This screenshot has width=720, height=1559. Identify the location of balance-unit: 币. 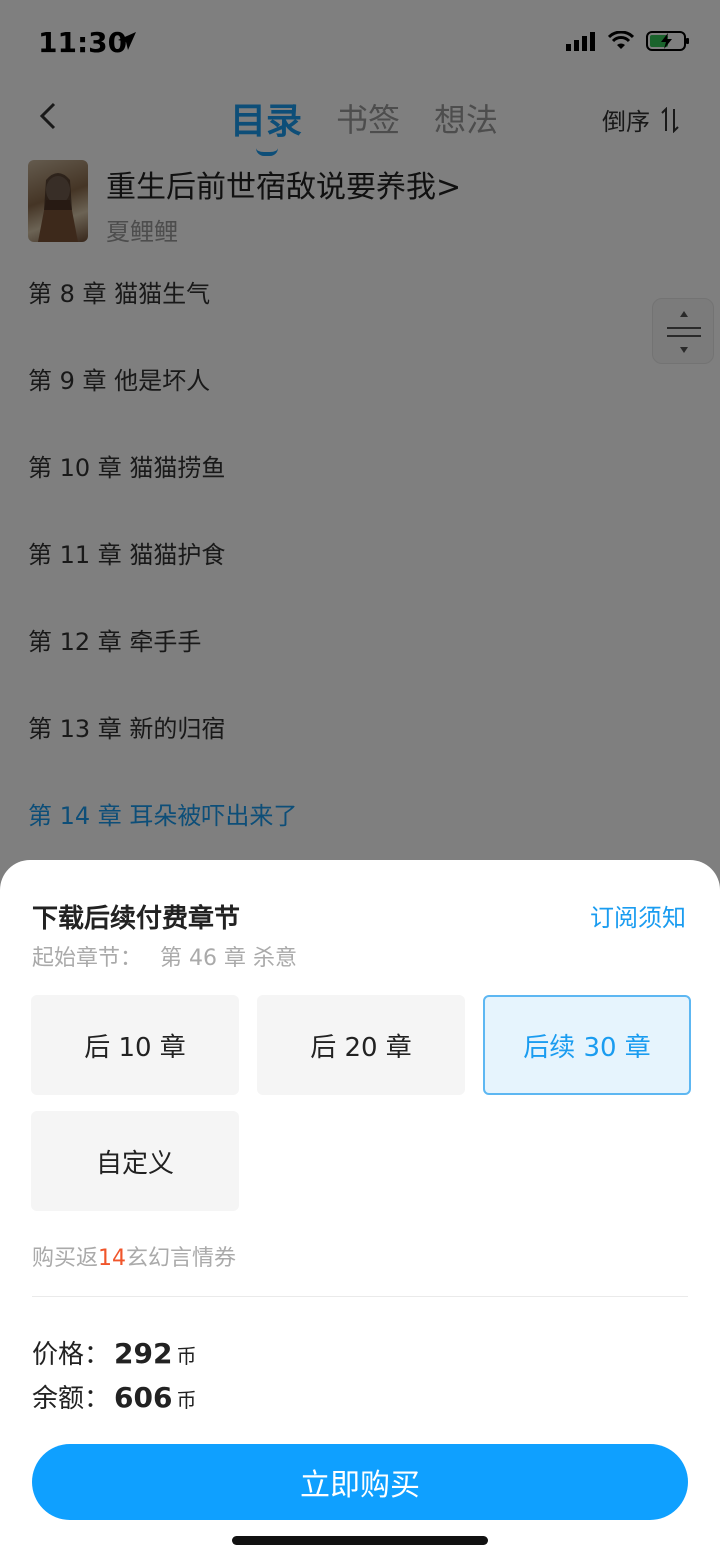
(186, 1400).